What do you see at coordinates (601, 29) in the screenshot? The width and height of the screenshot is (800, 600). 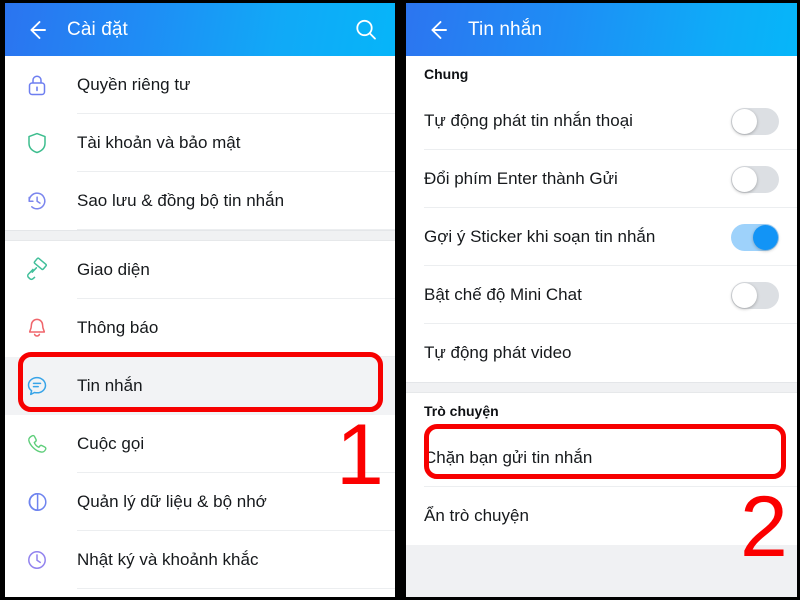 I see `messages-appbar: Tin nhắn` at bounding box center [601, 29].